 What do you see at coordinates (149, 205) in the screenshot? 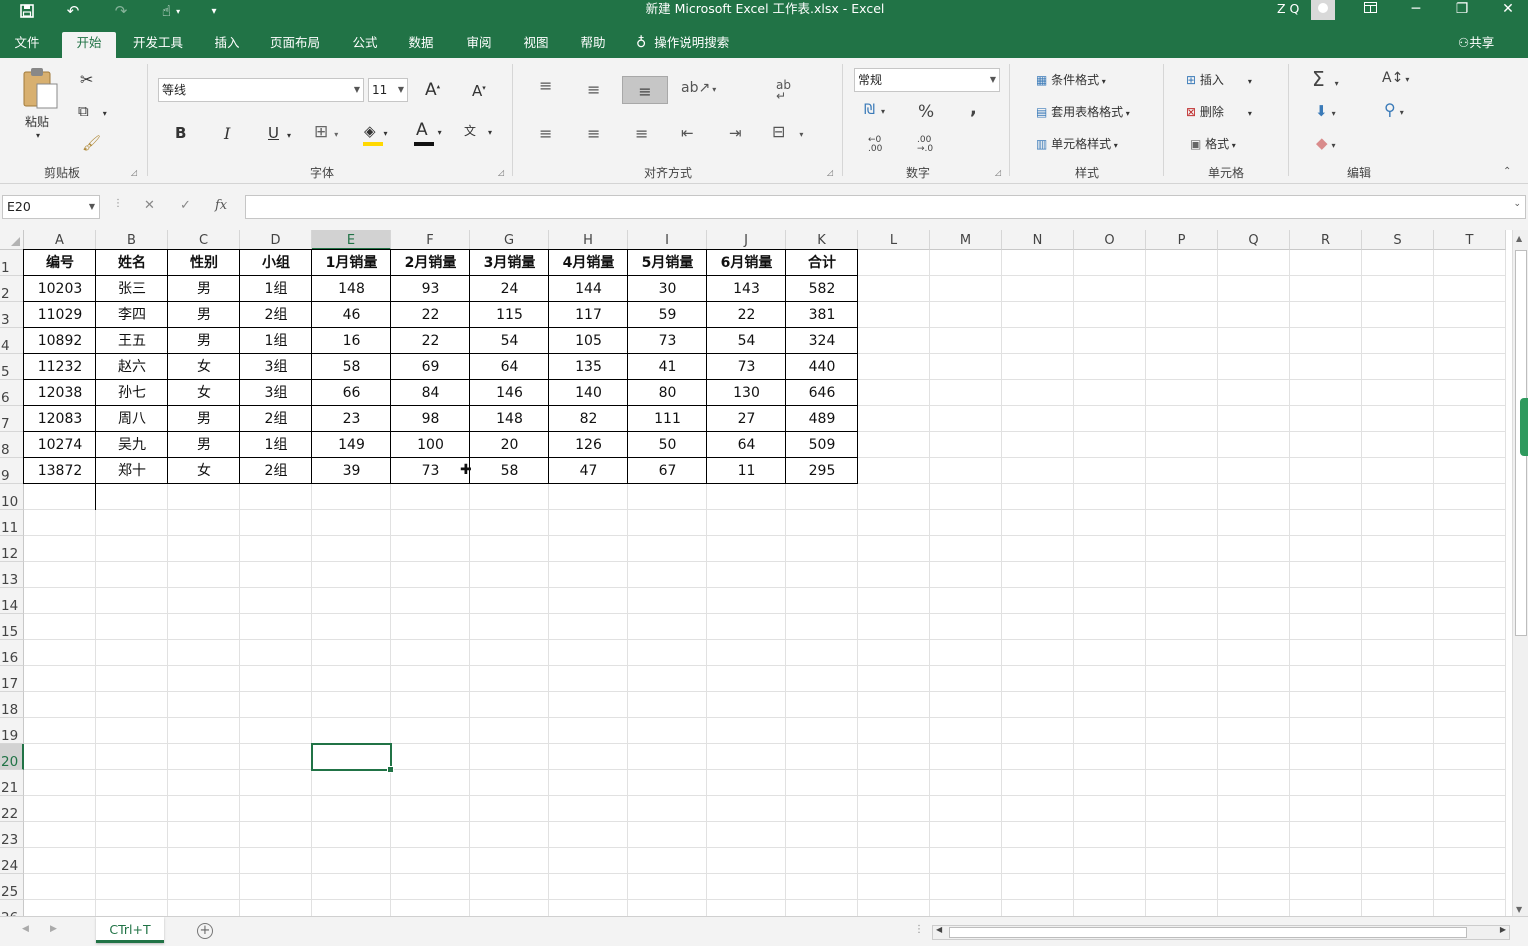
I see `cancel-icon: ✕` at bounding box center [149, 205].